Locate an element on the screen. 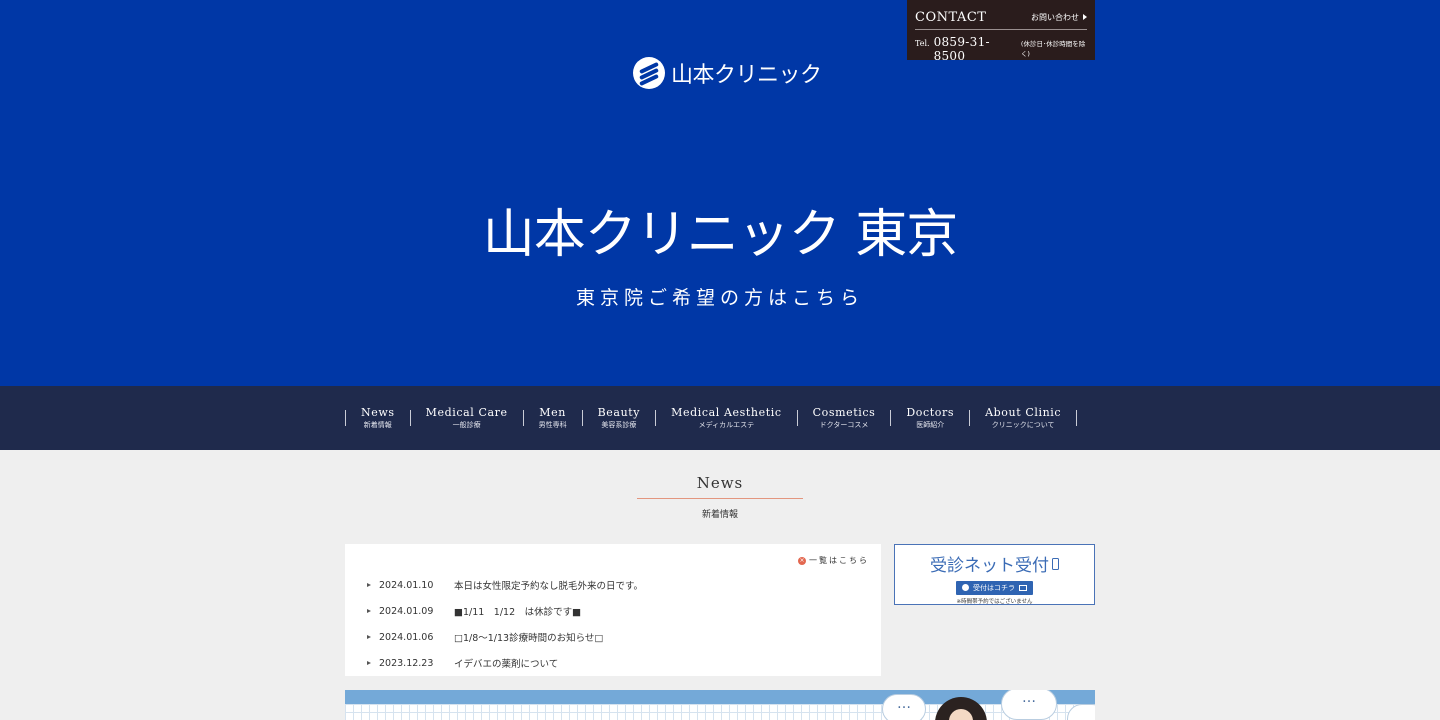 This screenshot has height=720, width=1440. news-section-heading: News 新着情報 is located at coordinates (720, 497).